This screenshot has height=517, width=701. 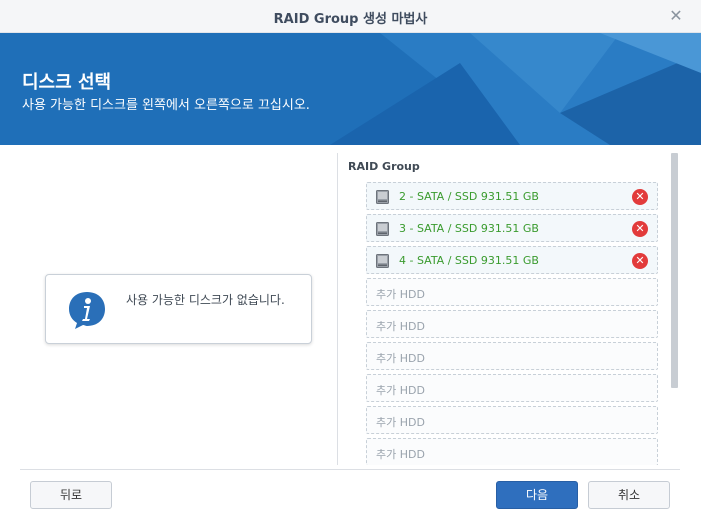 What do you see at coordinates (469, 260) in the screenshot?
I see `disk-label: 4 - SATA / SSD 931.51 GB` at bounding box center [469, 260].